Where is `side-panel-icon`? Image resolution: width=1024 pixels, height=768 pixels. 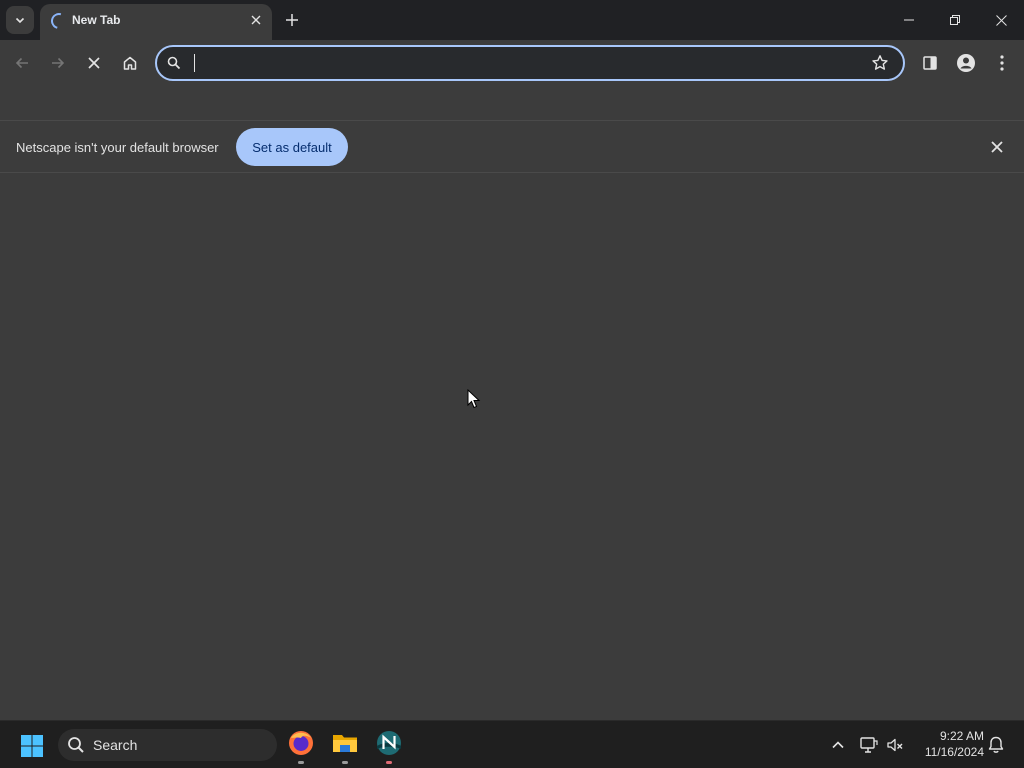
side-panel-icon is located at coordinates (930, 63).